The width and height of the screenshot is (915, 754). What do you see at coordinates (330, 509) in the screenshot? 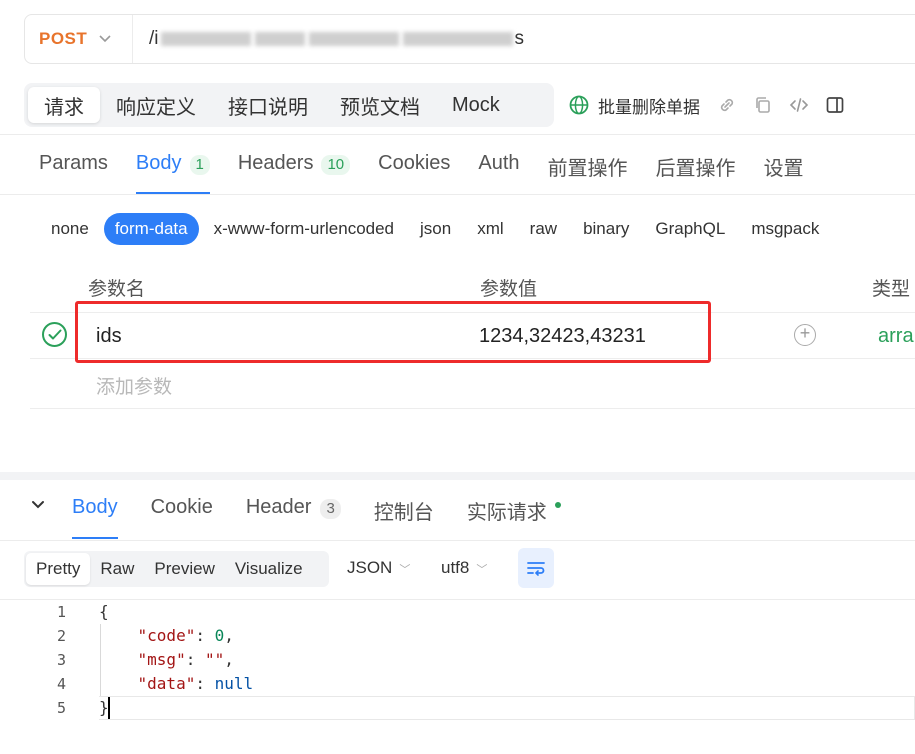
I see `count-badge: 3` at bounding box center [330, 509].